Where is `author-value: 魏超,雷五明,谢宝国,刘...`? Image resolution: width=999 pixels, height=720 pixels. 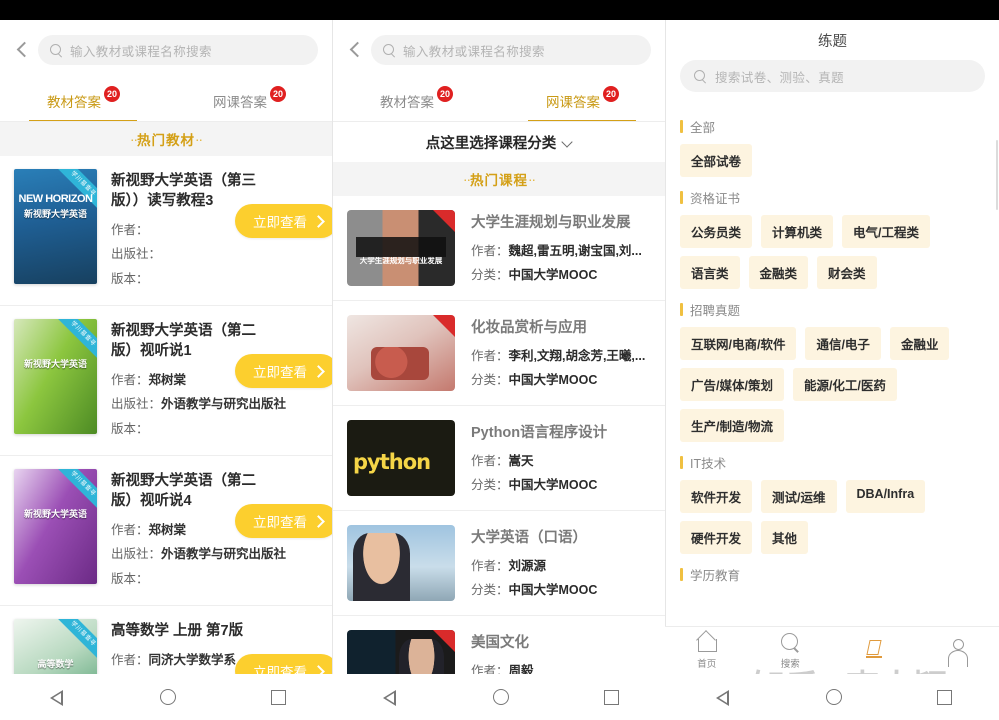 author-value: 魏超,雷五明,谢宝国,刘... is located at coordinates (575, 251).